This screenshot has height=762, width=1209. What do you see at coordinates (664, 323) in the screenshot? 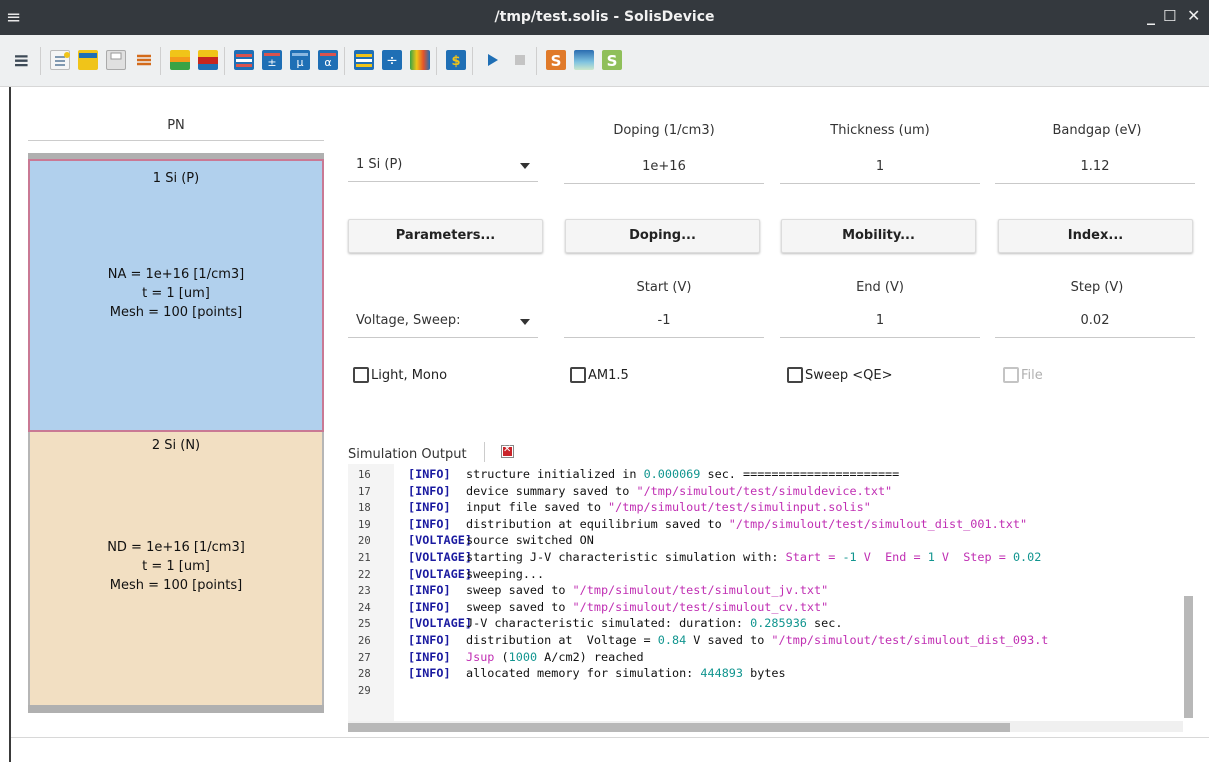
I see `start-field: -1` at bounding box center [664, 323].